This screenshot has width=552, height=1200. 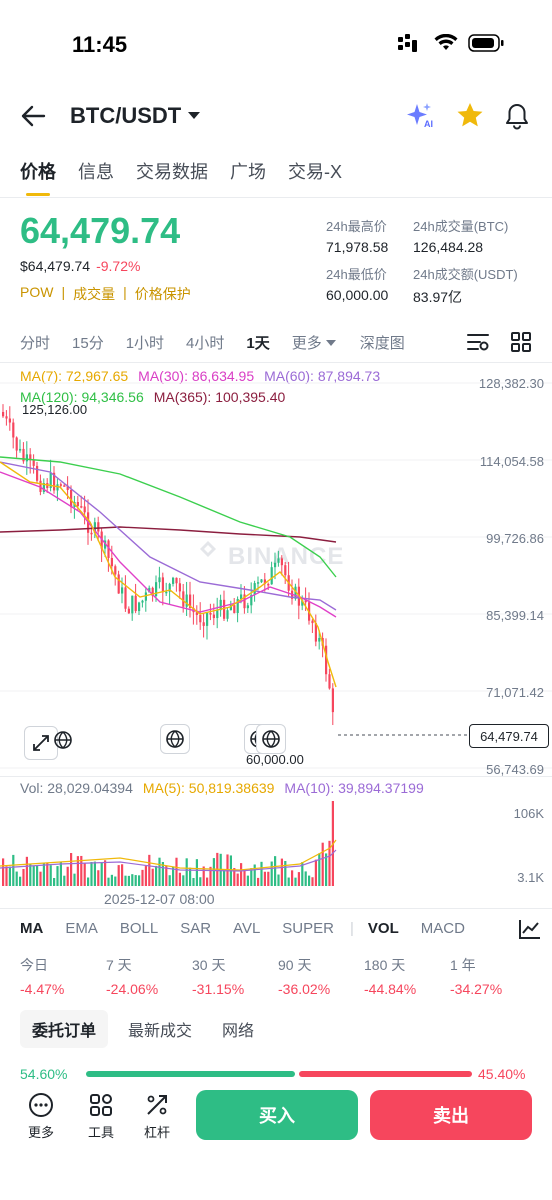 What do you see at coordinates (306, 343) in the screenshot?
I see `interval-more-label: 更多` at bounding box center [306, 343].